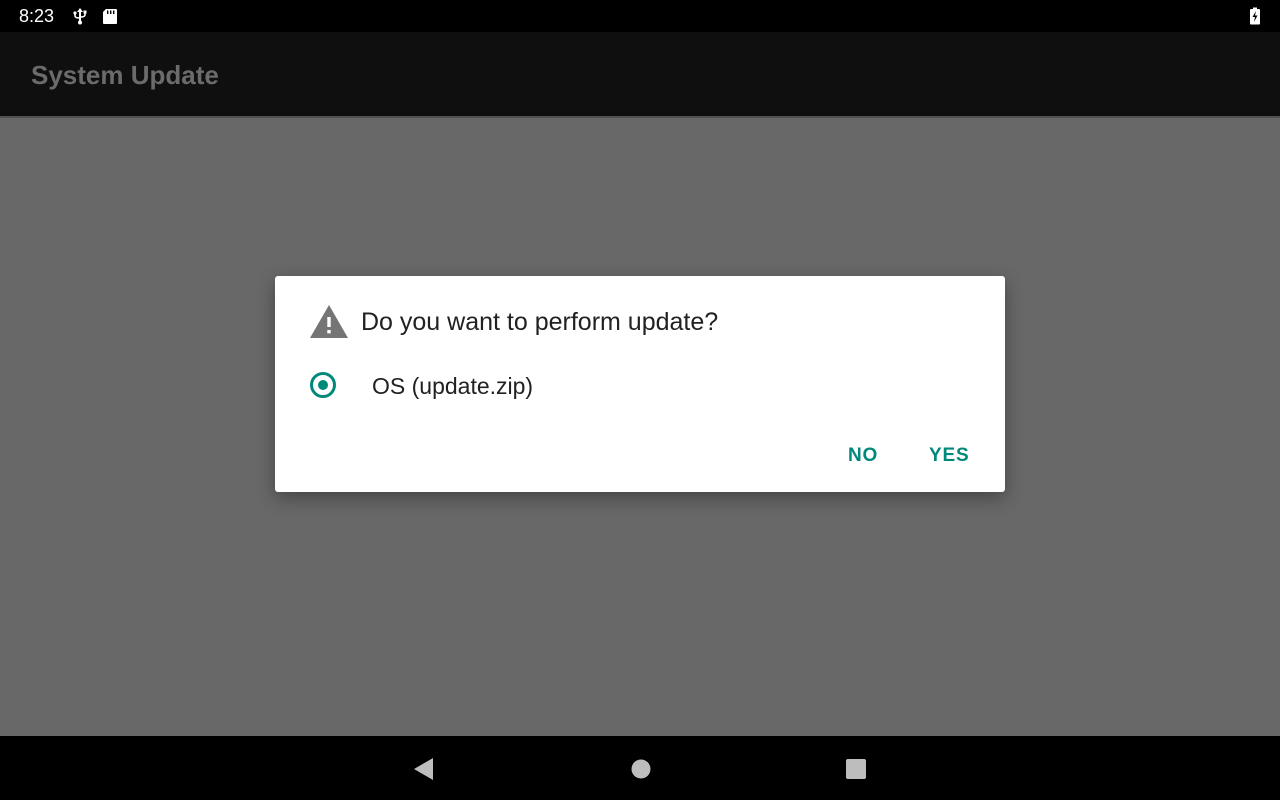  I want to click on recents-icon, so click(856, 769).